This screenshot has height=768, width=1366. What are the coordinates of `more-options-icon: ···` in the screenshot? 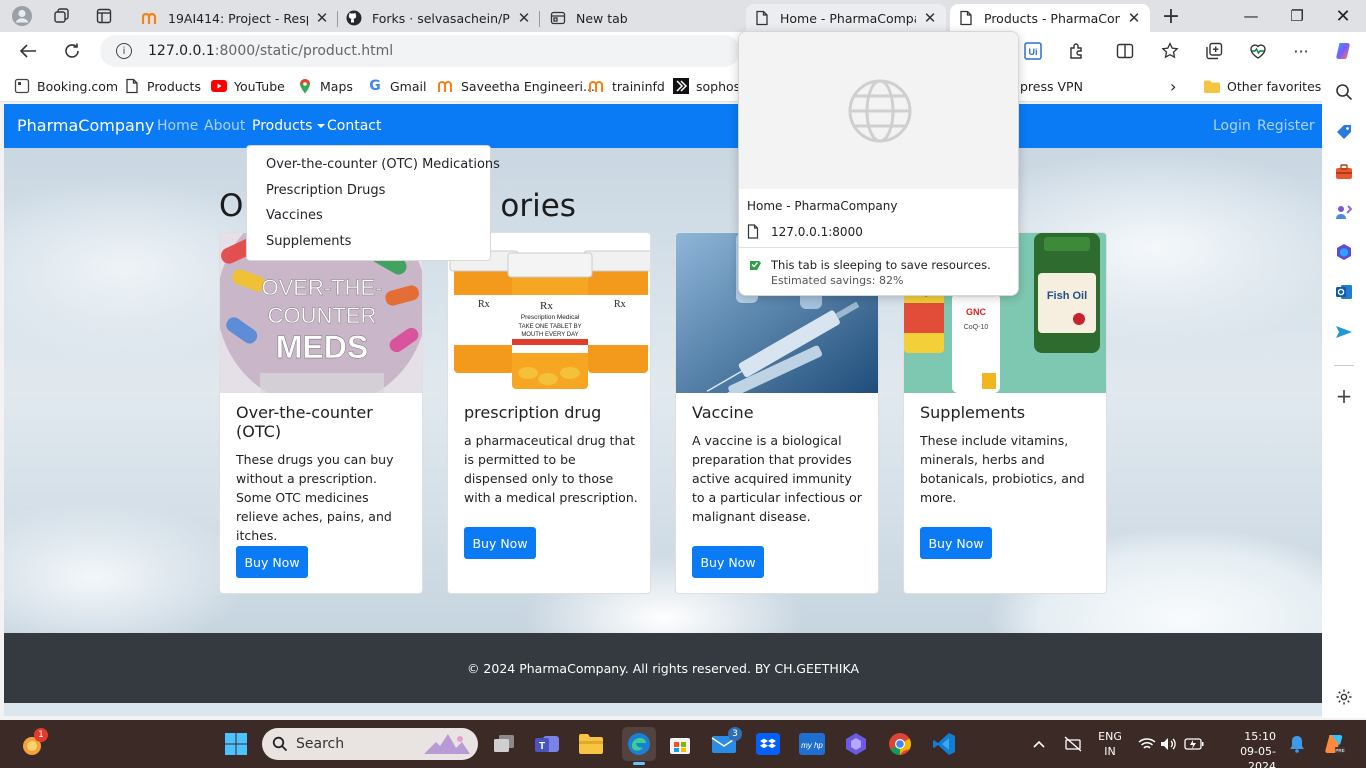 It's located at (1301, 51).